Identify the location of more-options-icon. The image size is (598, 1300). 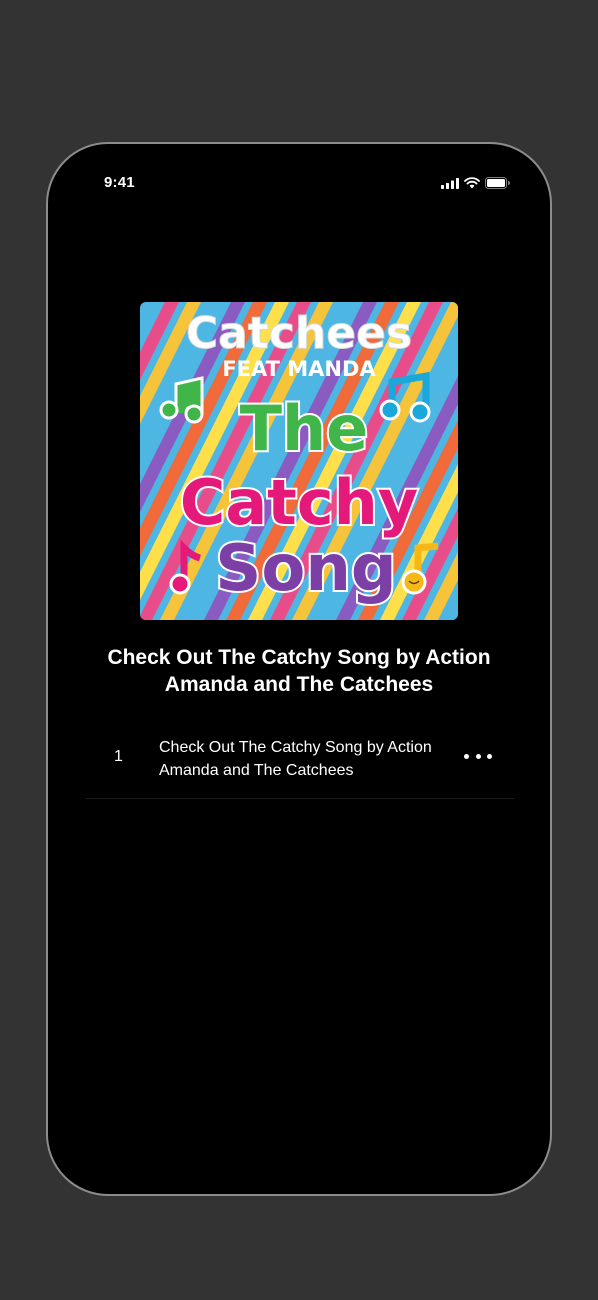
(478, 756).